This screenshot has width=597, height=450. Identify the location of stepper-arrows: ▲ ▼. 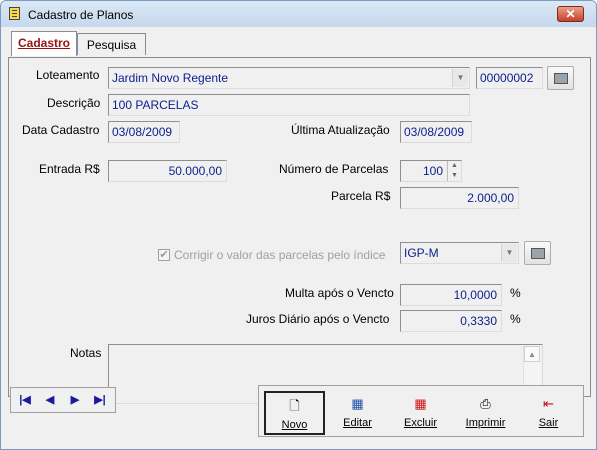
(454, 171).